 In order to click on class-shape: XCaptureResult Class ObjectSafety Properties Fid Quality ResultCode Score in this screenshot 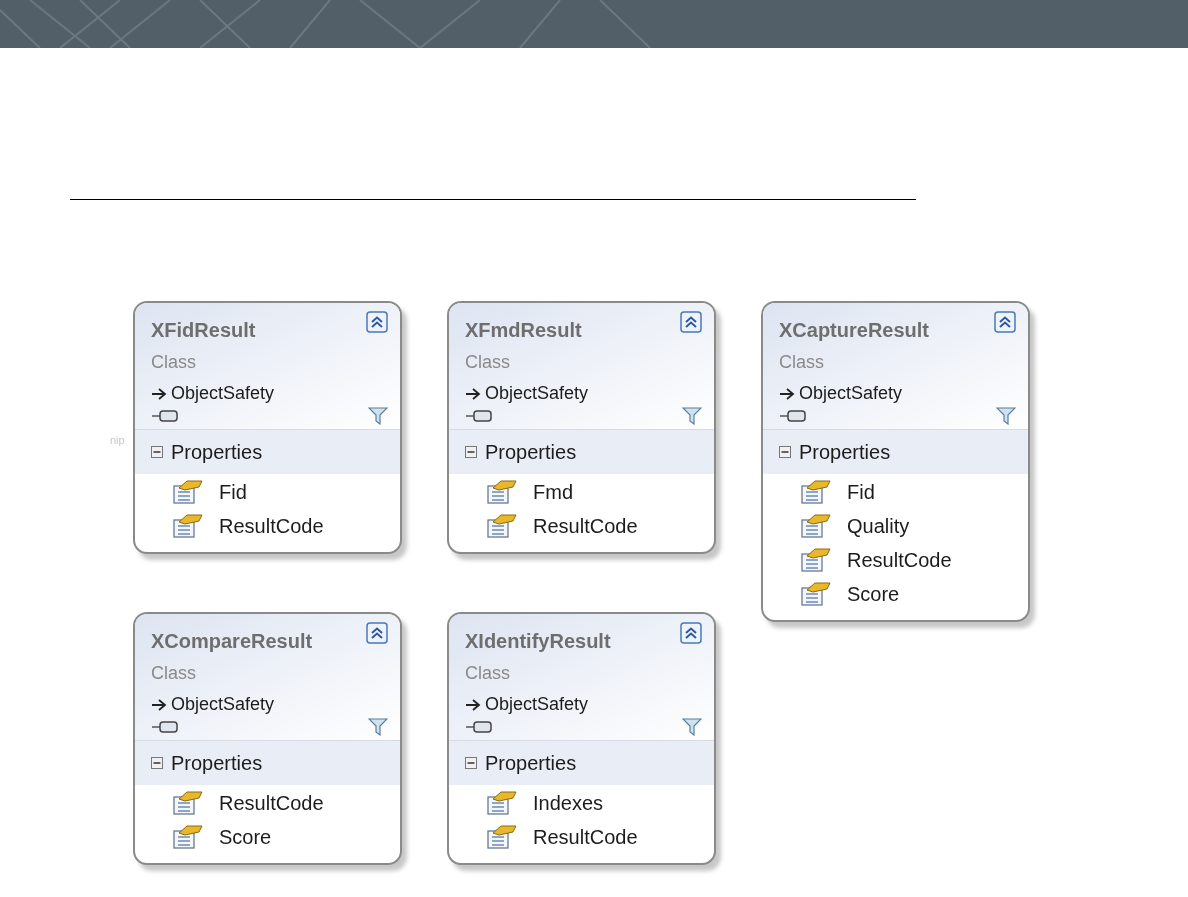, I will do `click(895, 461)`.